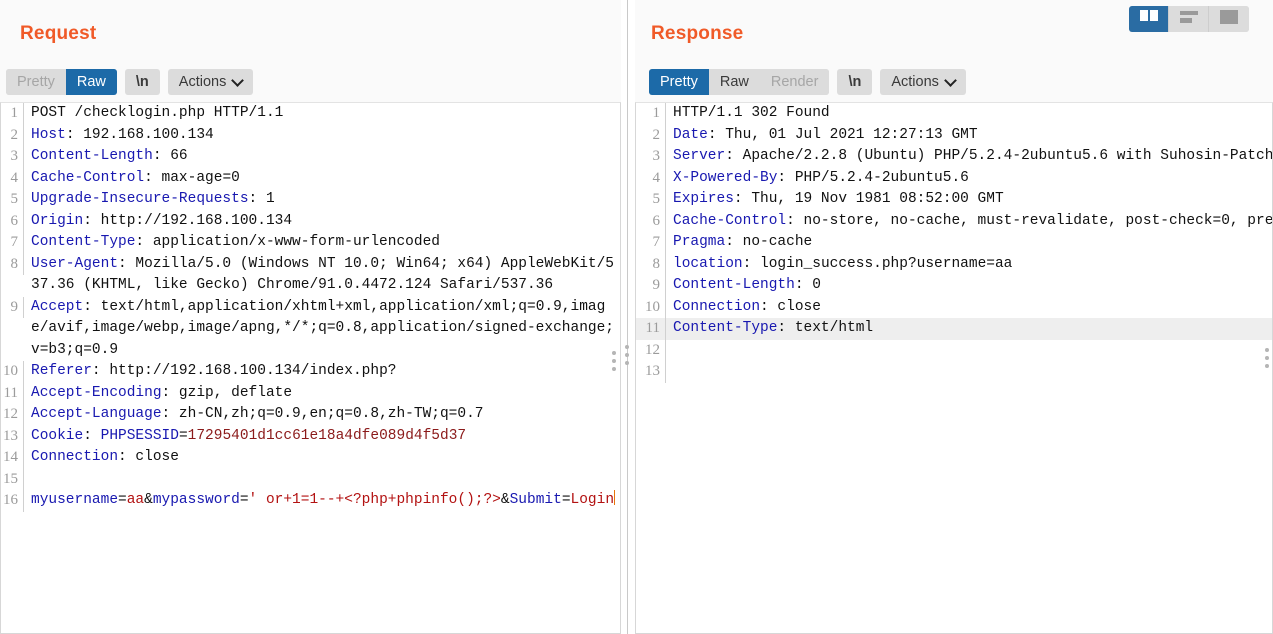 The width and height of the screenshot is (1273, 634). Describe the element at coordinates (954, 350) in the screenshot. I see `code-line: 12` at that location.